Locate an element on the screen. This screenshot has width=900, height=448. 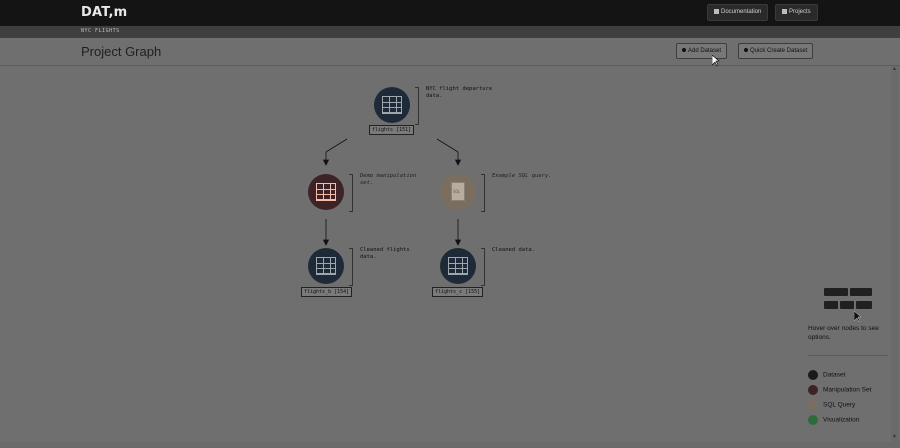
legend-label: SQL Query is located at coordinates (839, 405).